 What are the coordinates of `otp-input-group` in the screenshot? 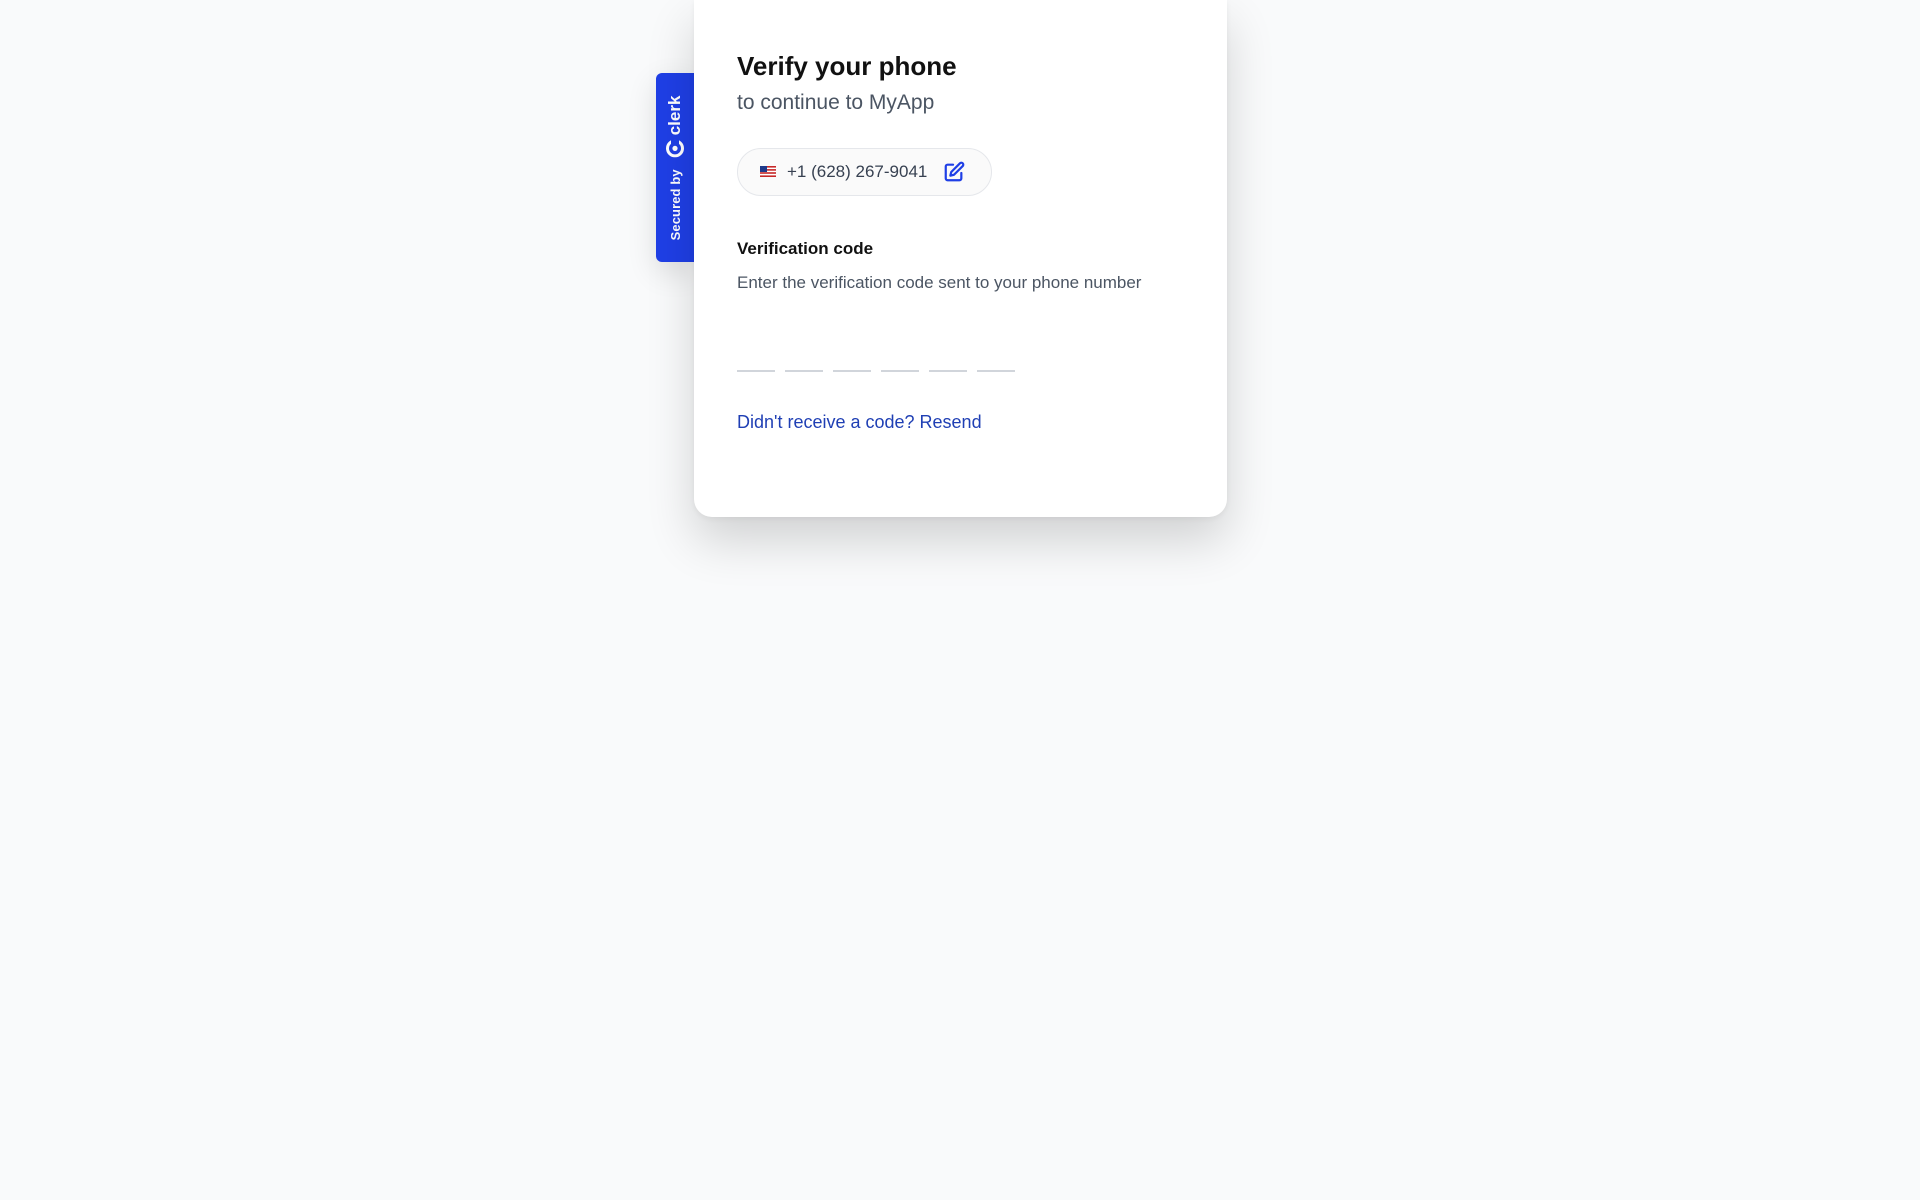 It's located at (960, 352).